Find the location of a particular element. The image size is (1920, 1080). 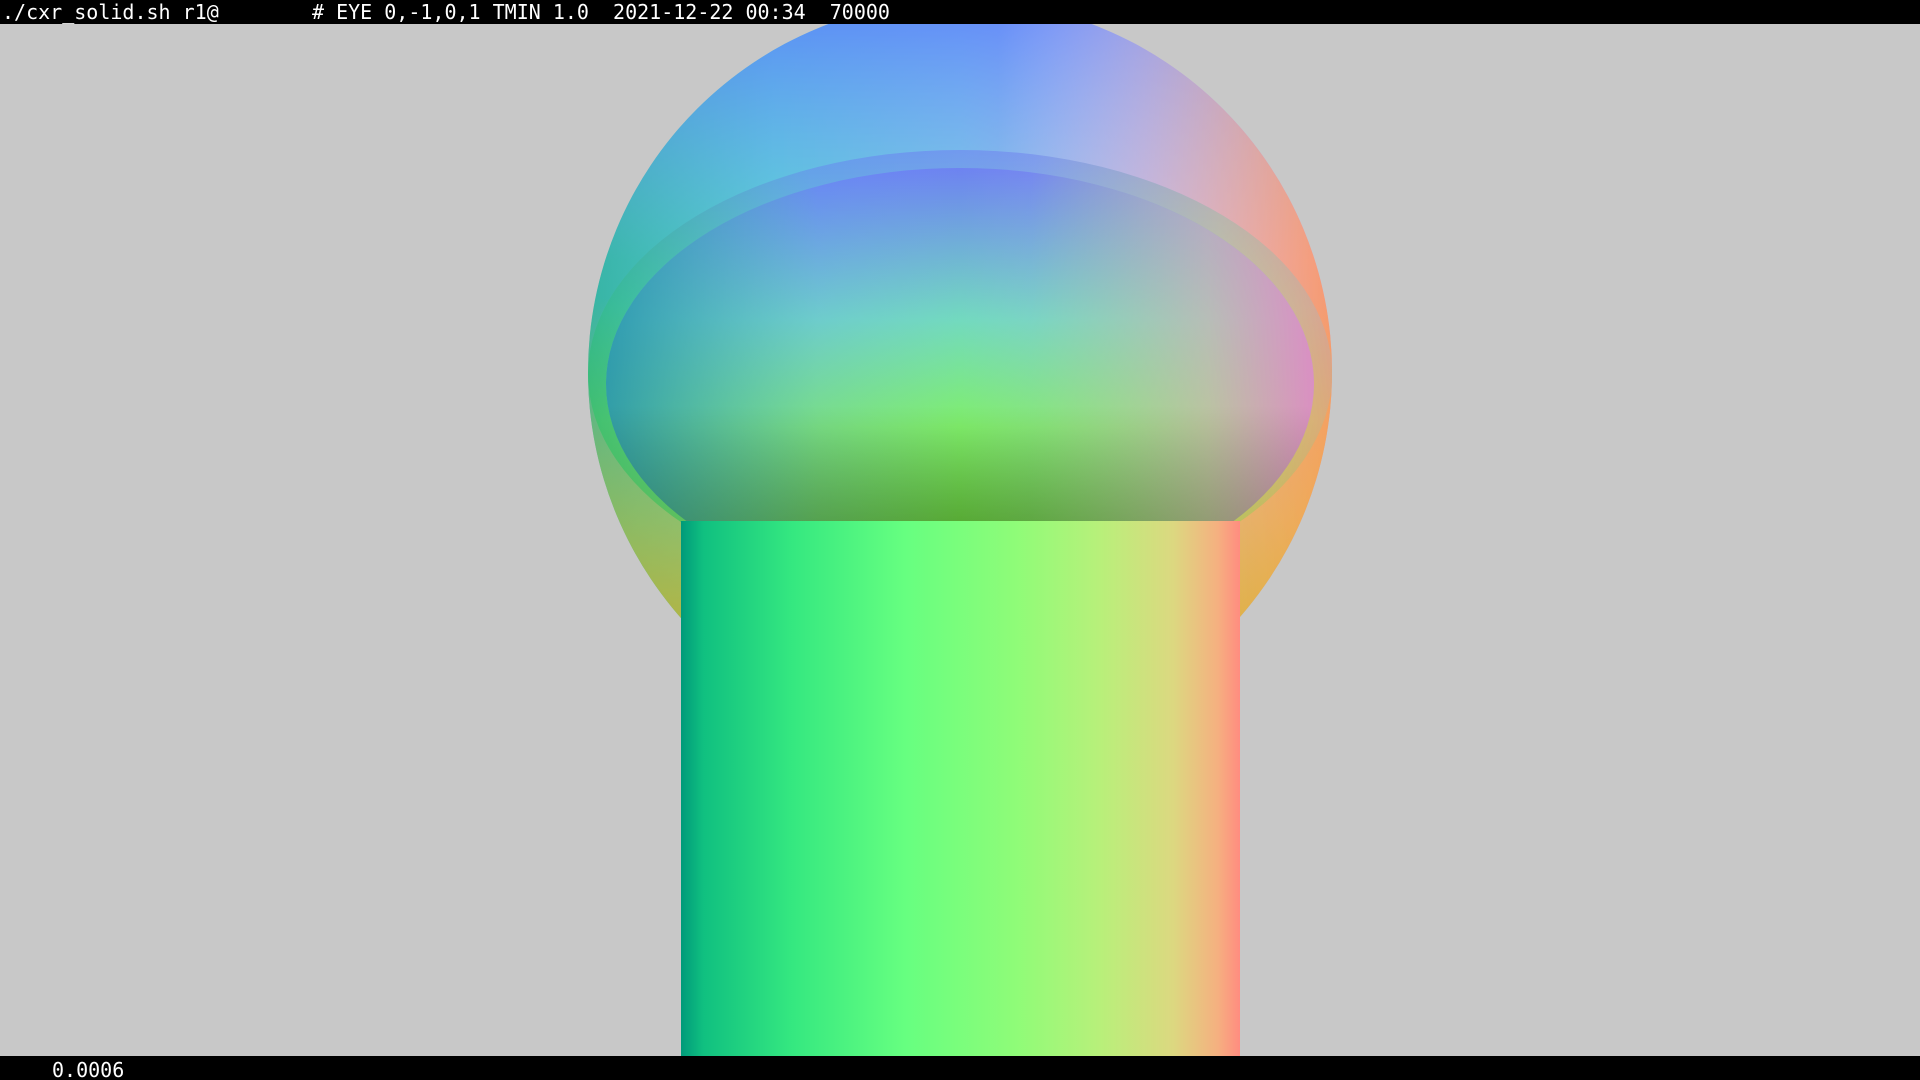

cylinder-shape is located at coordinates (960, 788).